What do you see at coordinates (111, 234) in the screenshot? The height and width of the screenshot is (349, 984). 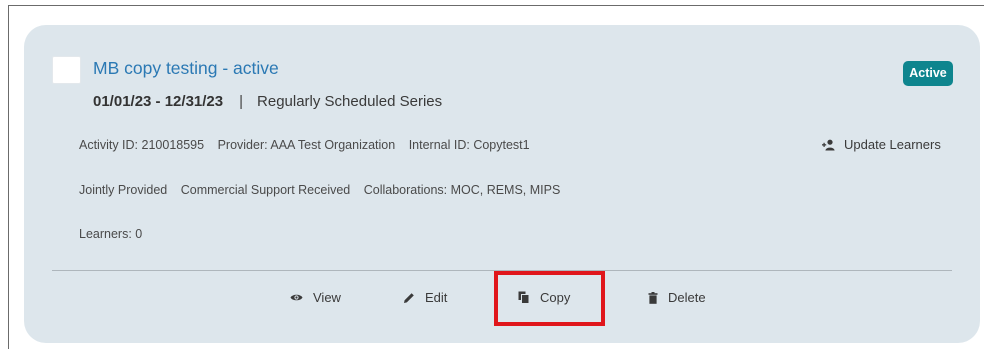 I see `learners-count: Learners: 0` at bounding box center [111, 234].